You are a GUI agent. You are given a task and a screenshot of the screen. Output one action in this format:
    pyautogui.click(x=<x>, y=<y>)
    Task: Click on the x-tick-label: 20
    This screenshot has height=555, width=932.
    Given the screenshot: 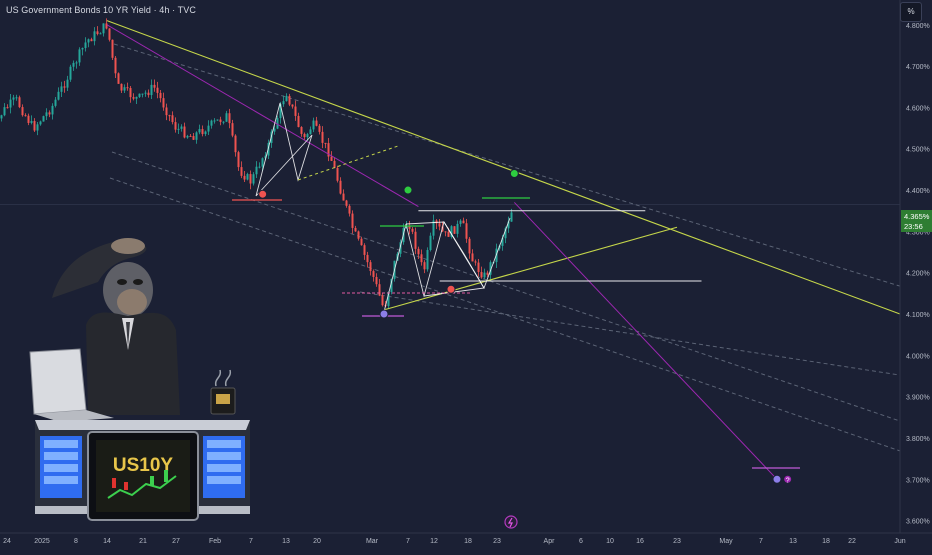 What is the action you would take?
    pyautogui.click(x=317, y=541)
    